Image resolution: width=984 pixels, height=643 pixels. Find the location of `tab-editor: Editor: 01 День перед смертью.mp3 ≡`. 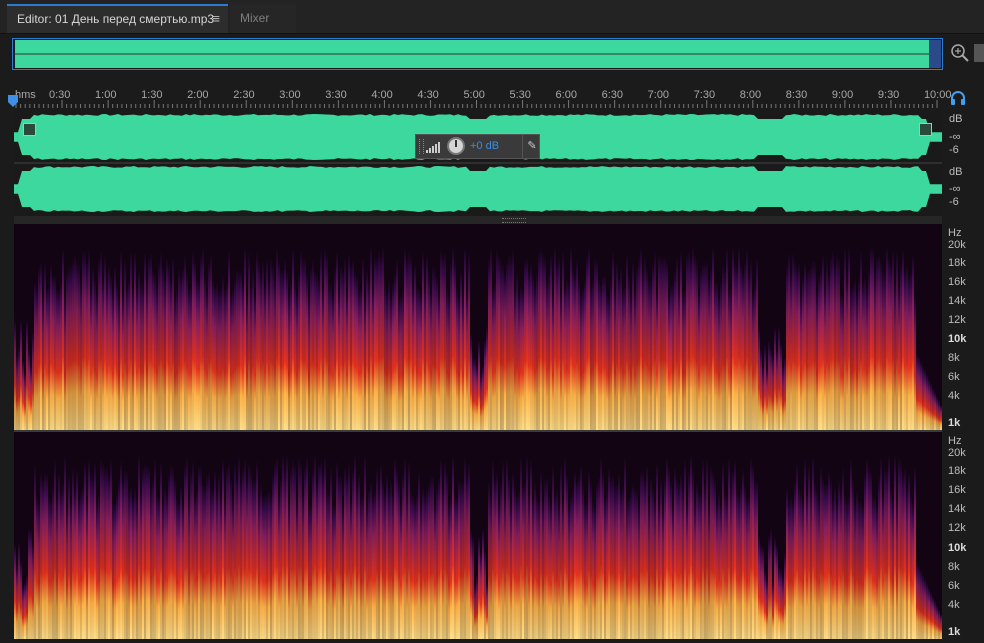

tab-editor: Editor: 01 День перед смертью.mp3 ≡ is located at coordinates (117, 18).